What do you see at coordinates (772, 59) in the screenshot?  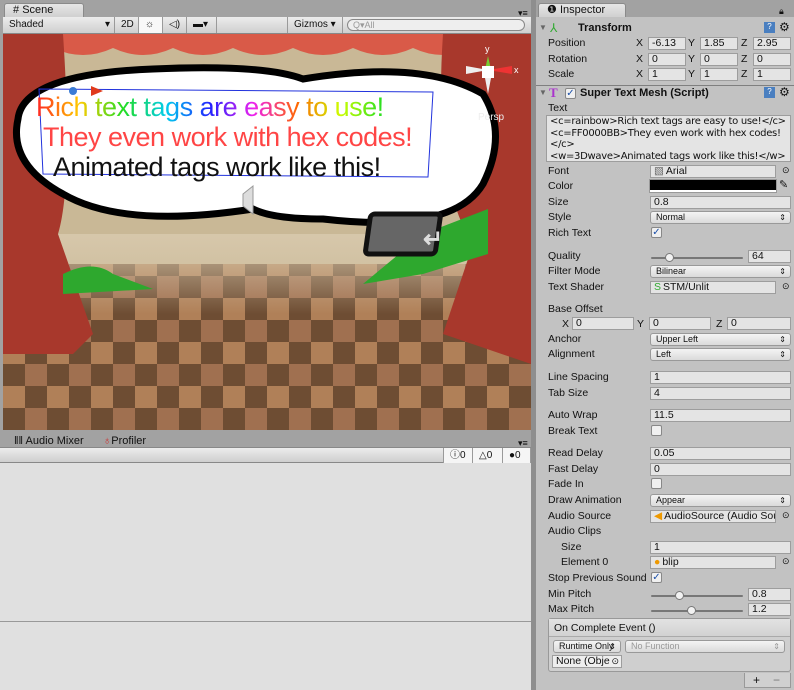 I see `rotation-z-field: 0` at bounding box center [772, 59].